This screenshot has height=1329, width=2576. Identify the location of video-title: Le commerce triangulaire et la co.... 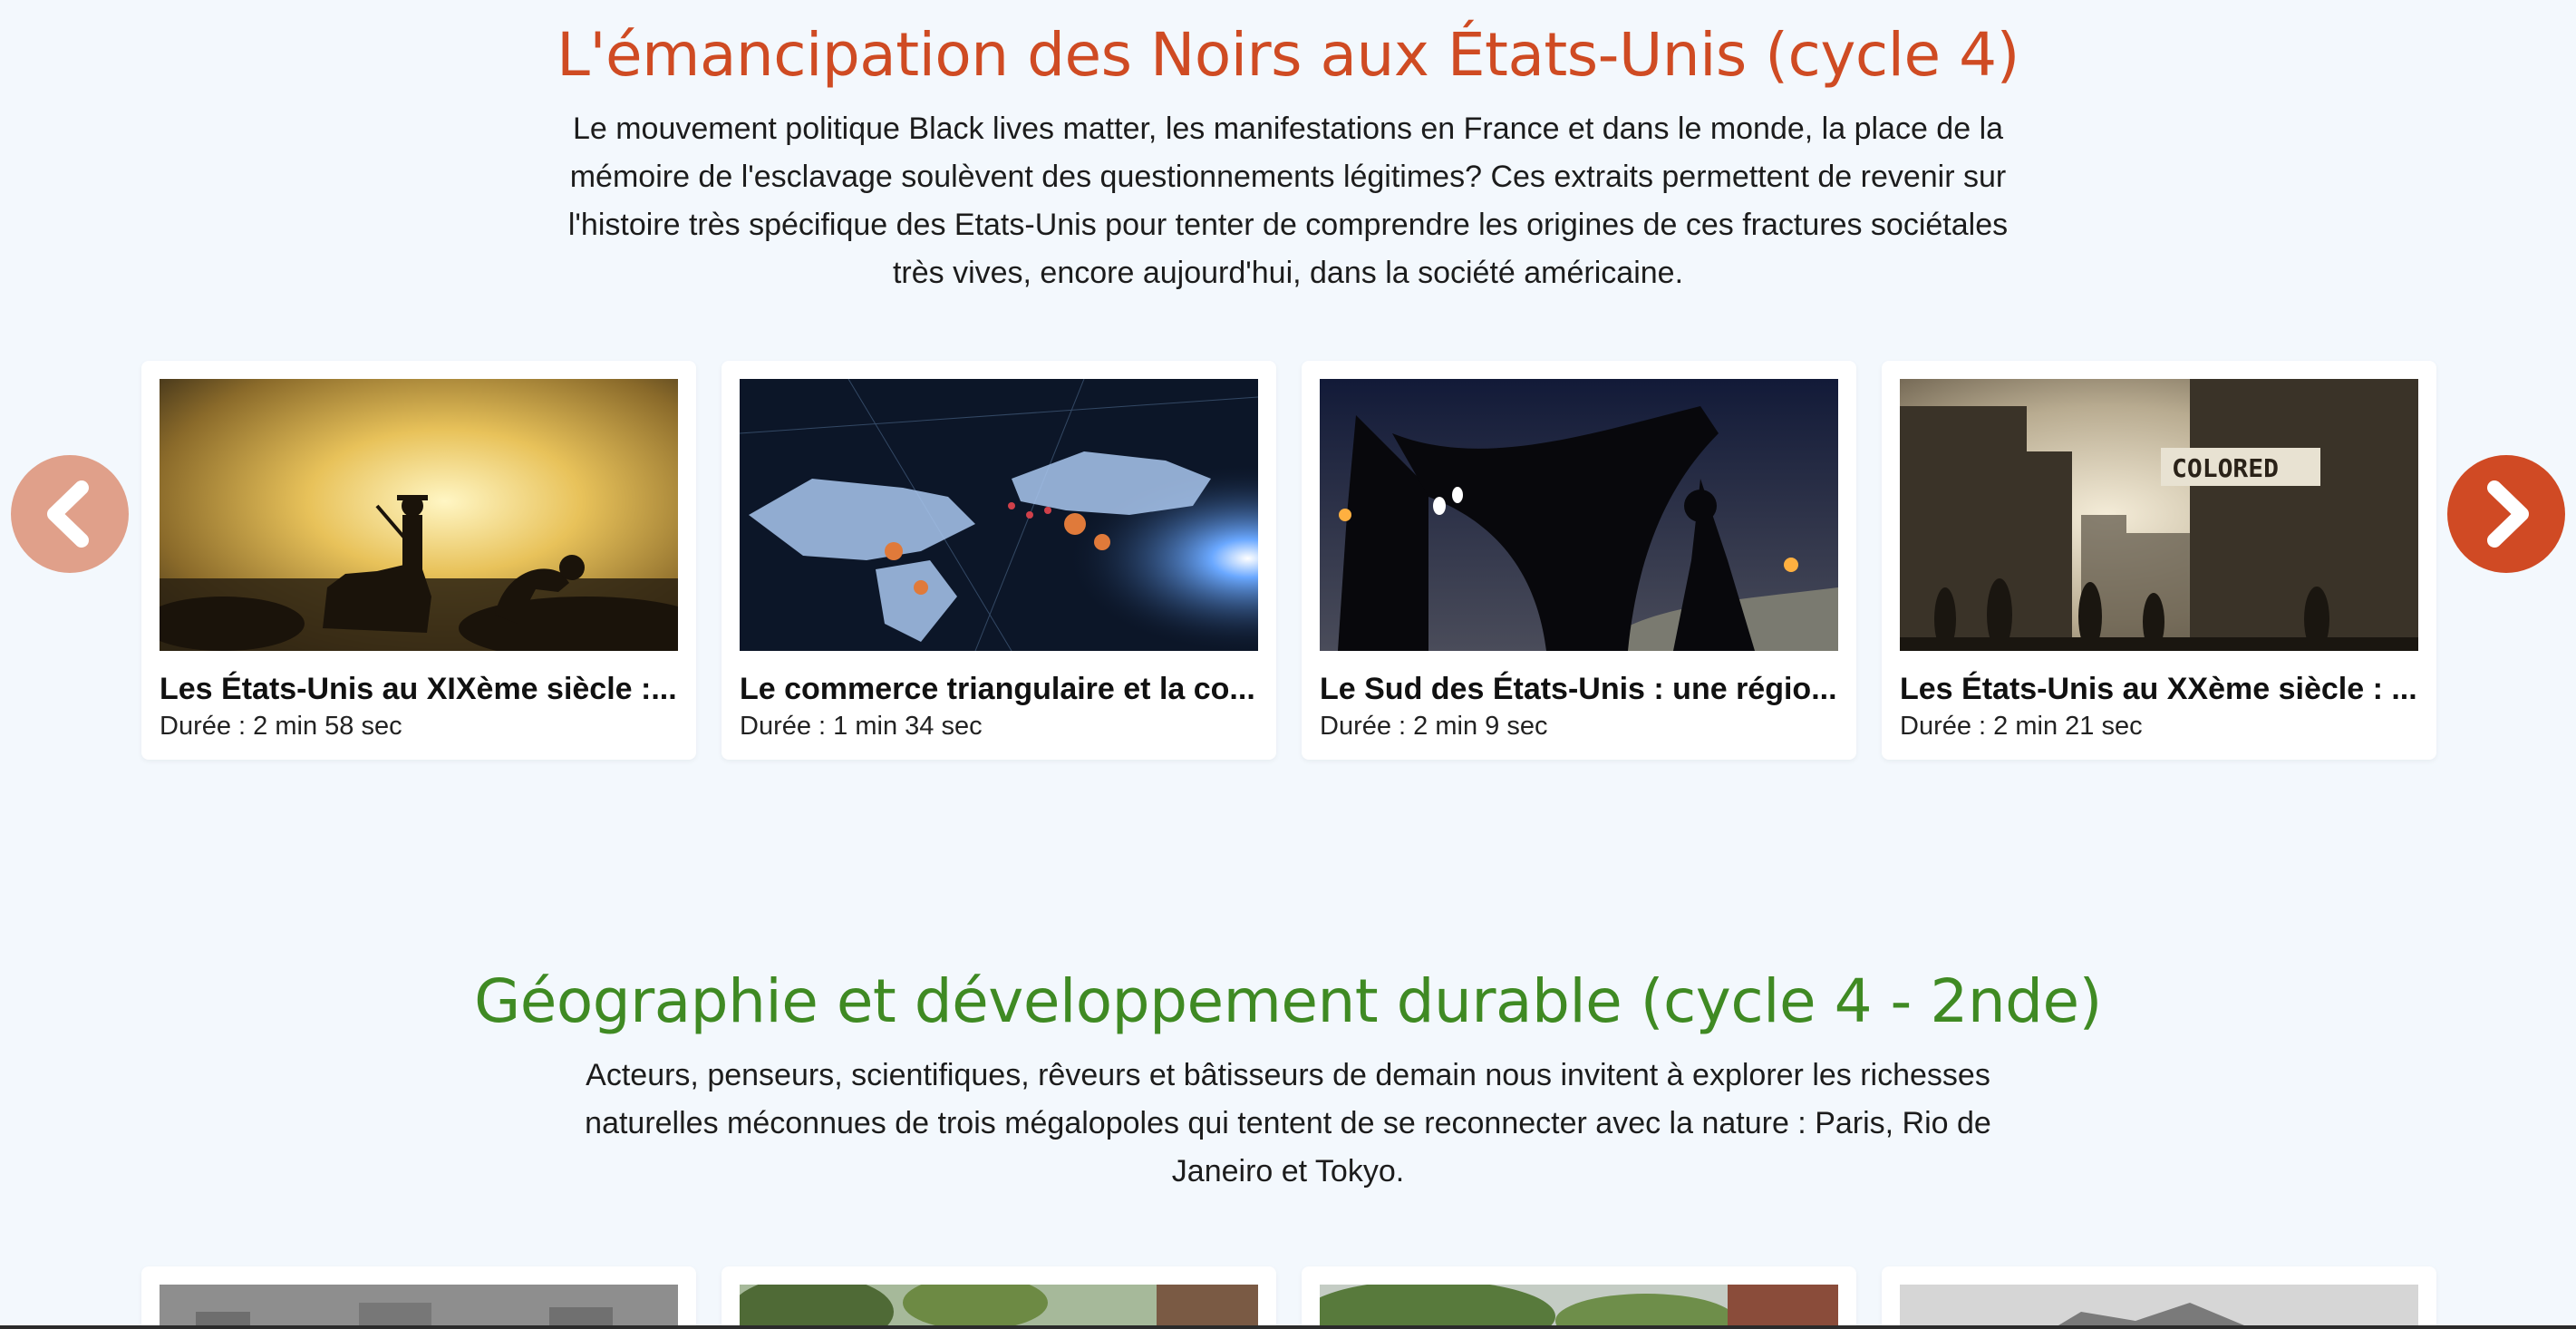
(999, 689).